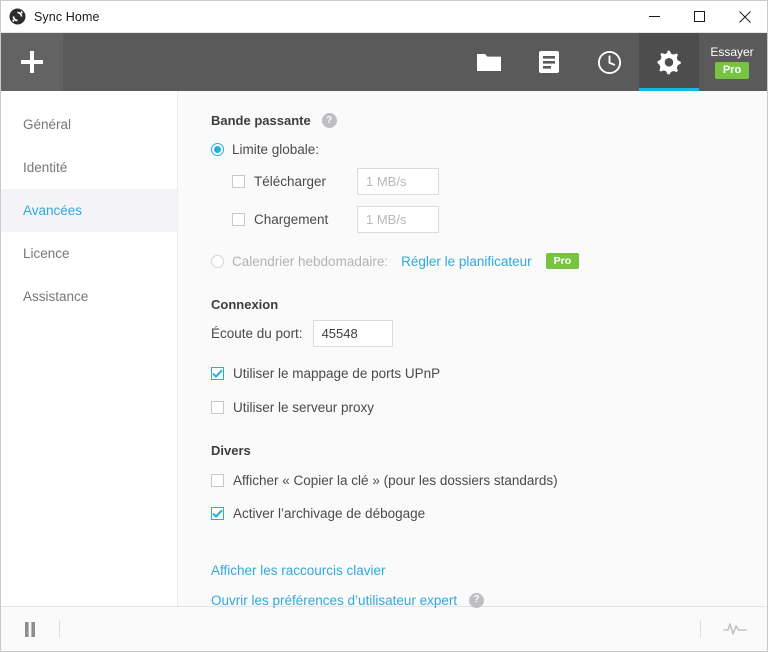  I want to click on activity-button, so click(735, 629).